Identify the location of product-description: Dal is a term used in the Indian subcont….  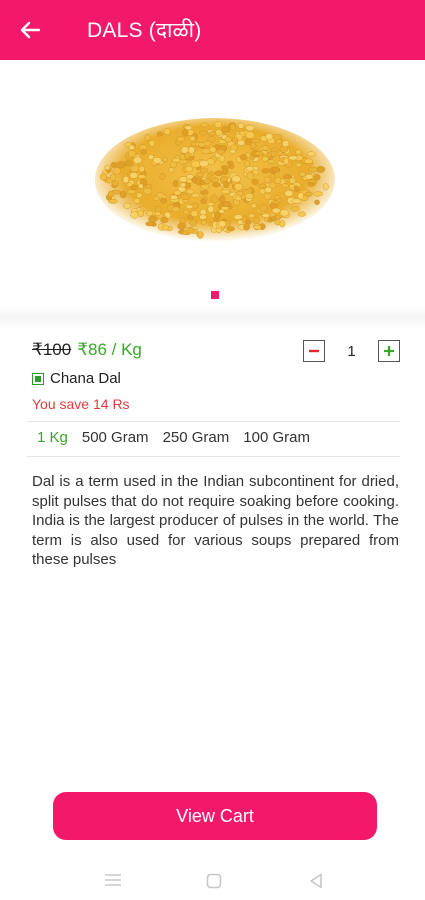
(215, 520).